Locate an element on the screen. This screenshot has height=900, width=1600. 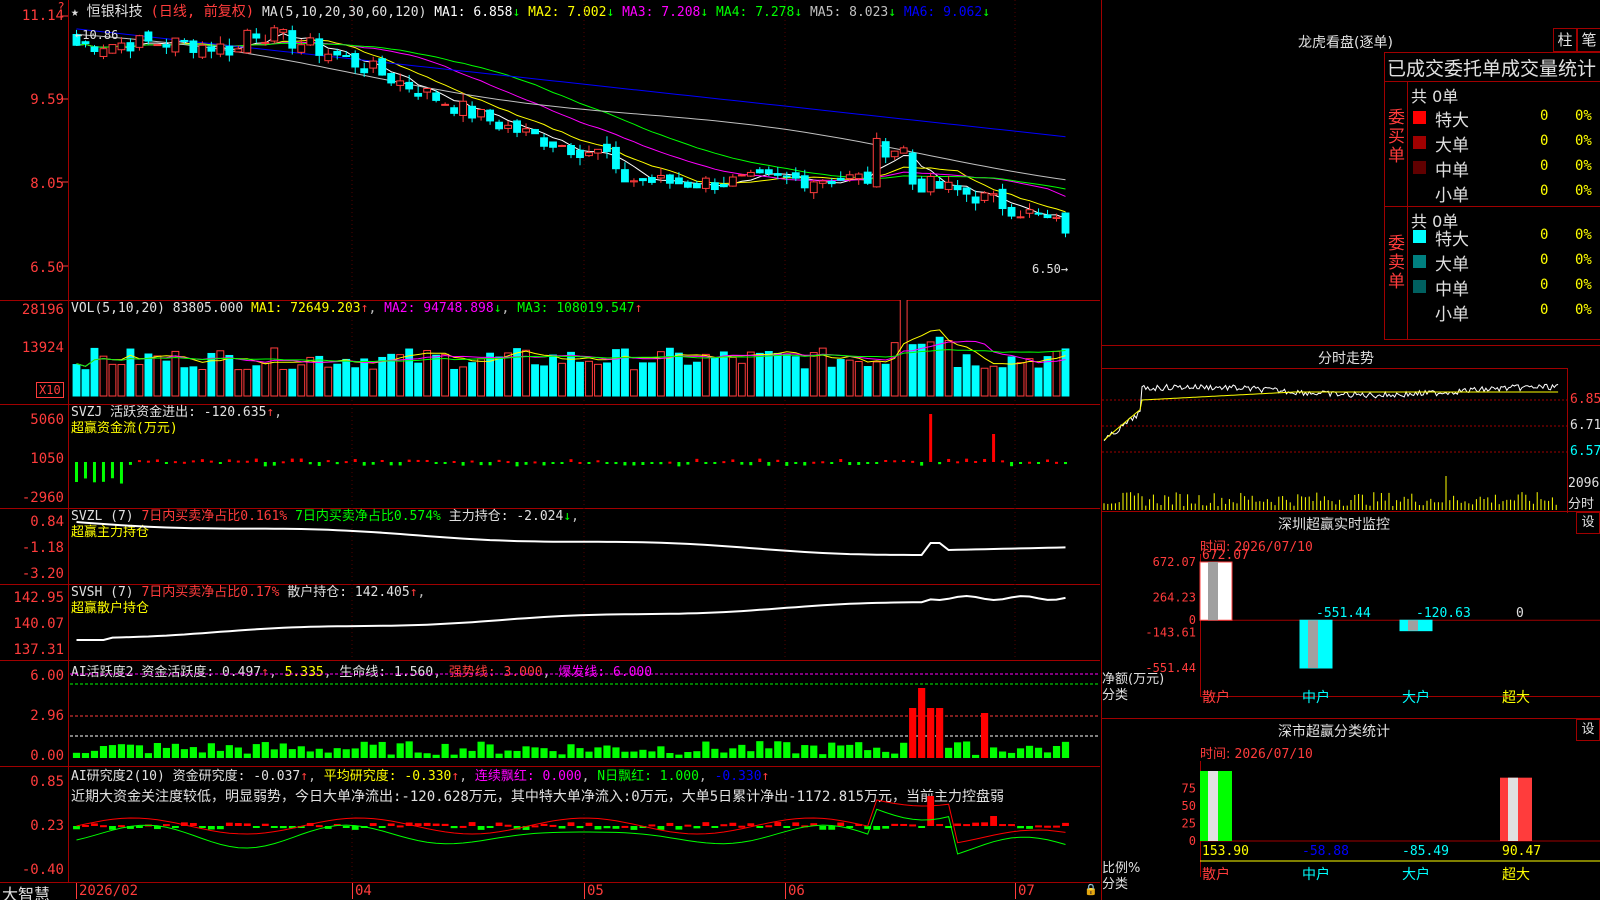
cls-value-label: 153.90 is located at coordinates (1225, 851).